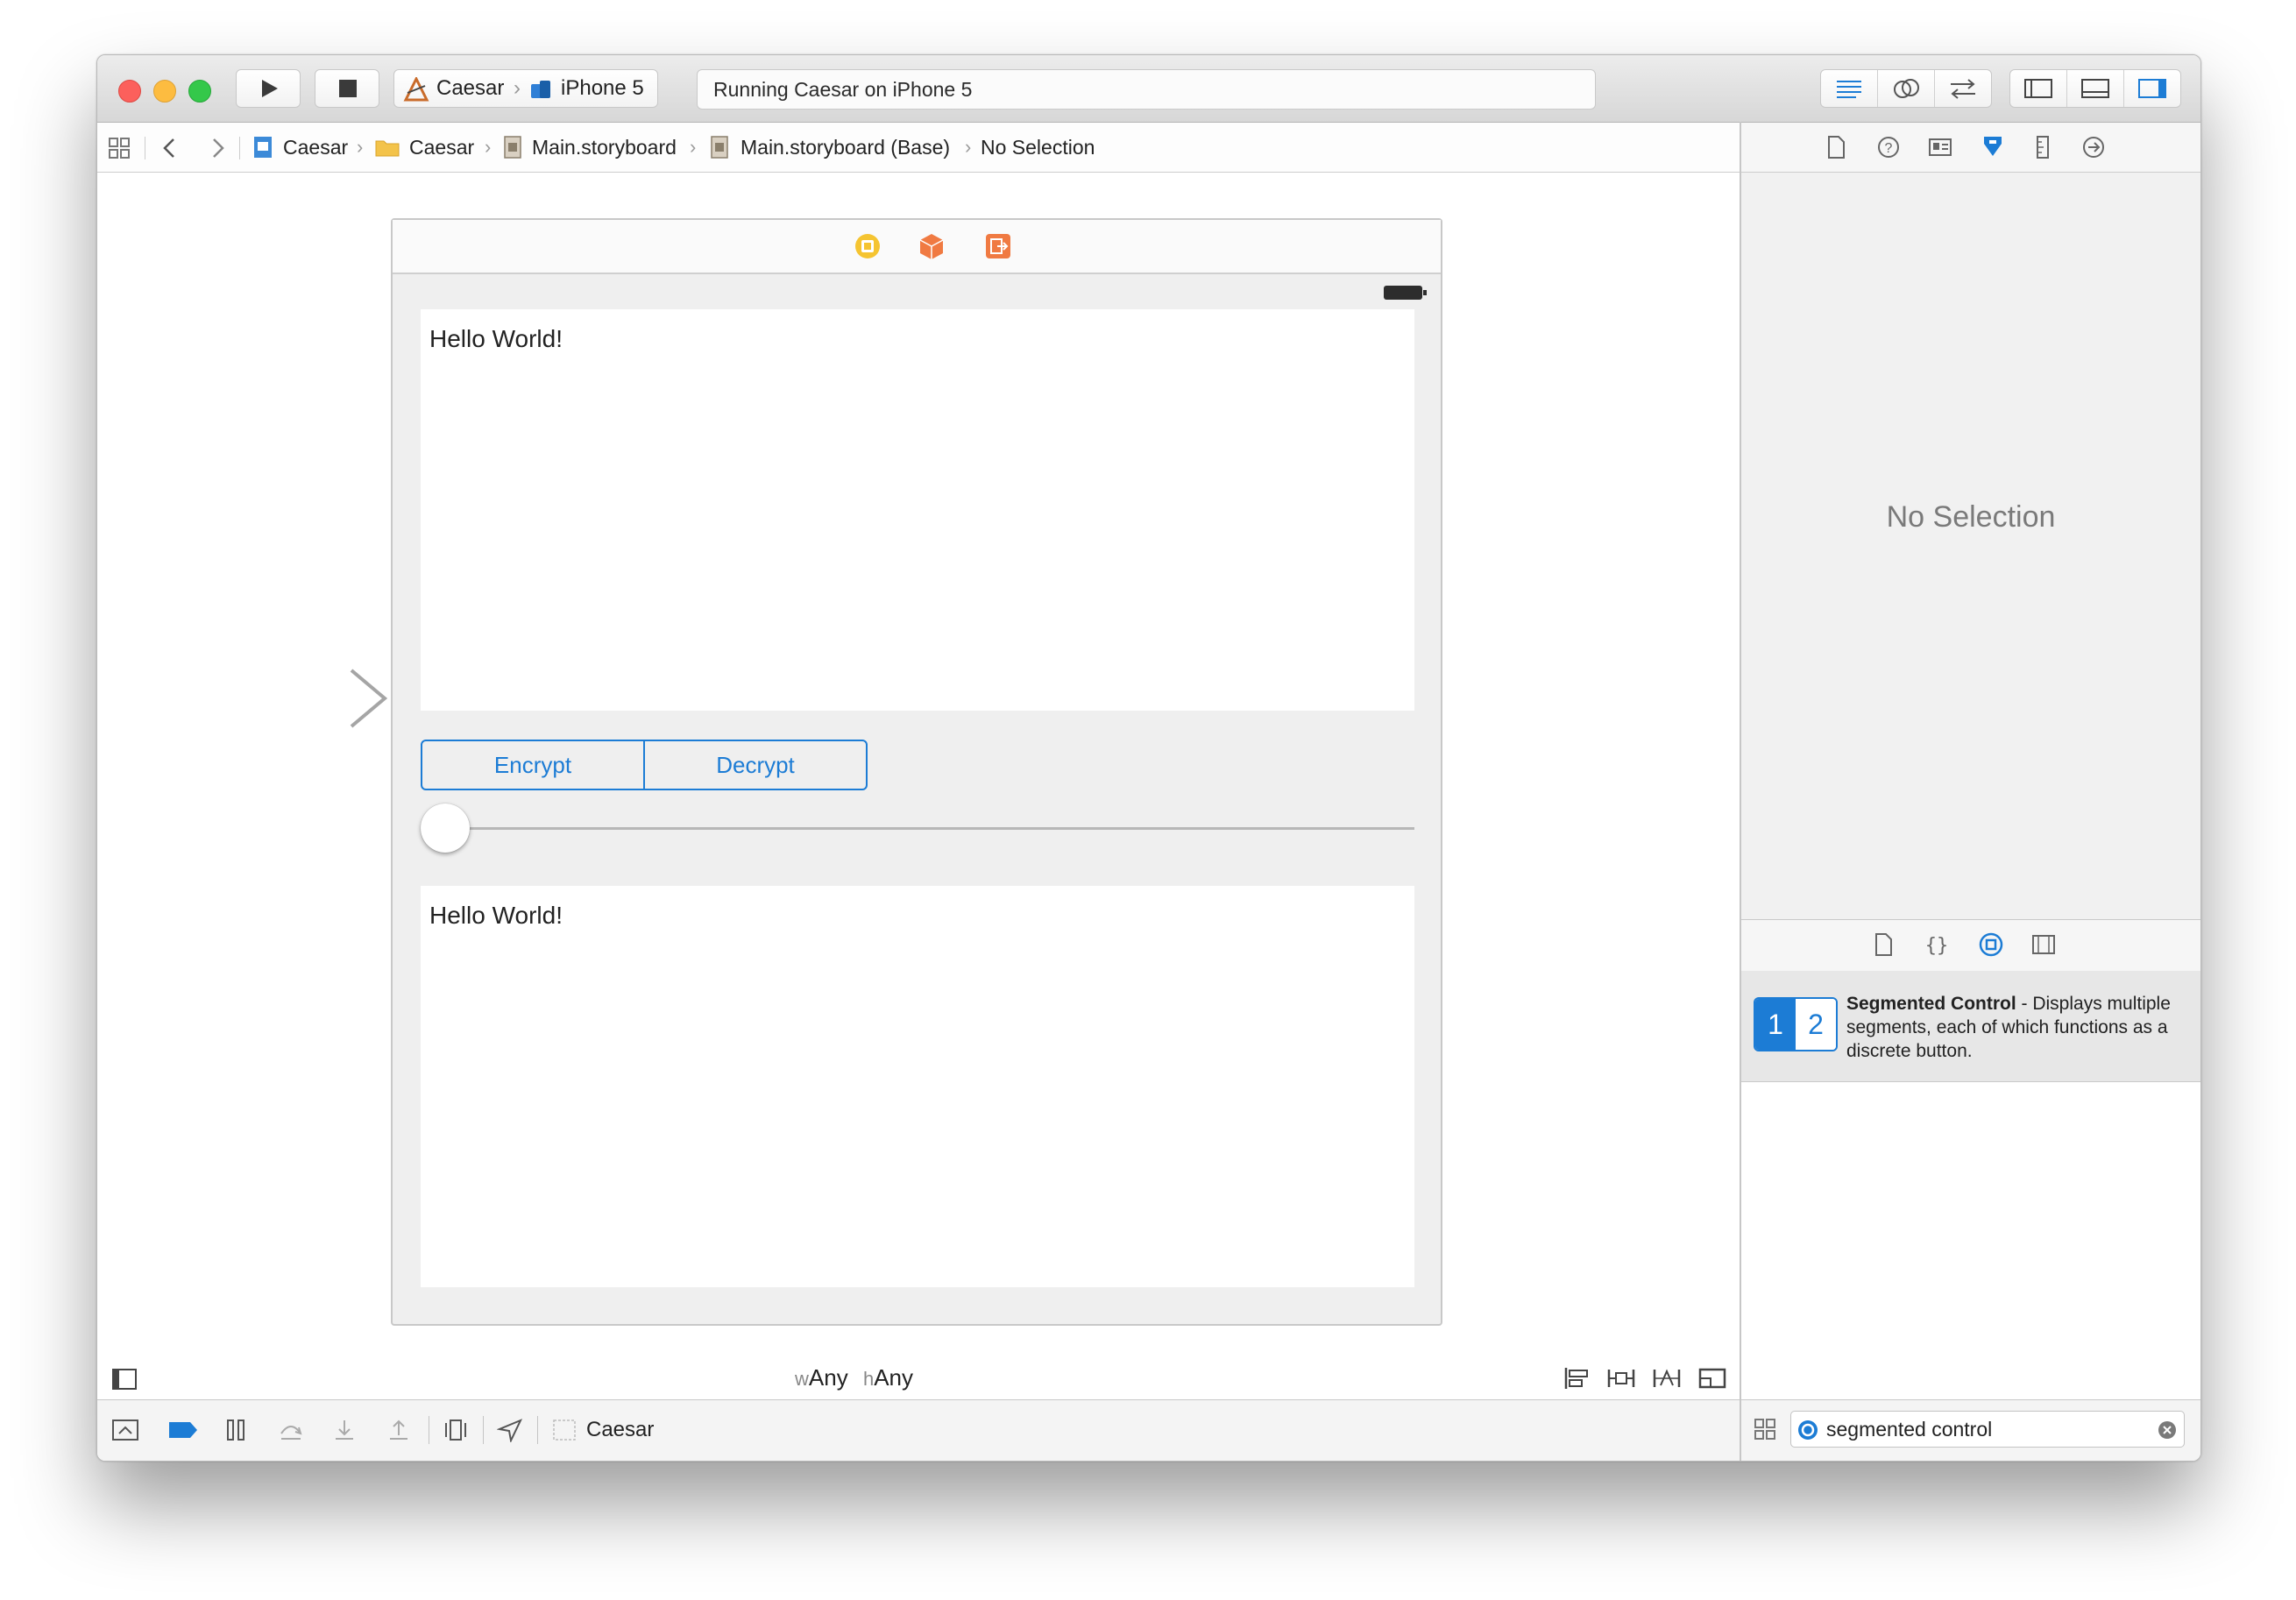 The width and height of the screenshot is (2296, 1600). What do you see at coordinates (1940, 147) in the screenshot?
I see `identity-inspector-icon` at bounding box center [1940, 147].